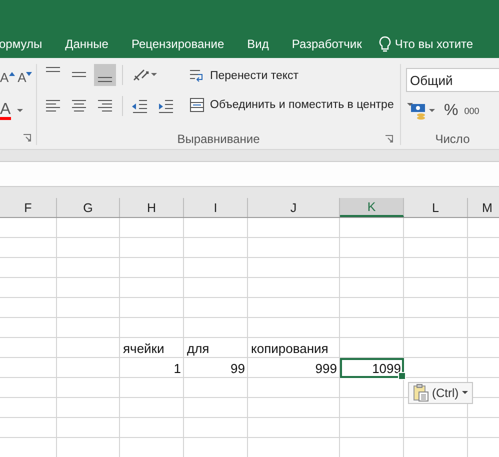 This screenshot has height=457, width=499. Describe the element at coordinates (166, 106) in the screenshot. I see `indent-icon` at that location.